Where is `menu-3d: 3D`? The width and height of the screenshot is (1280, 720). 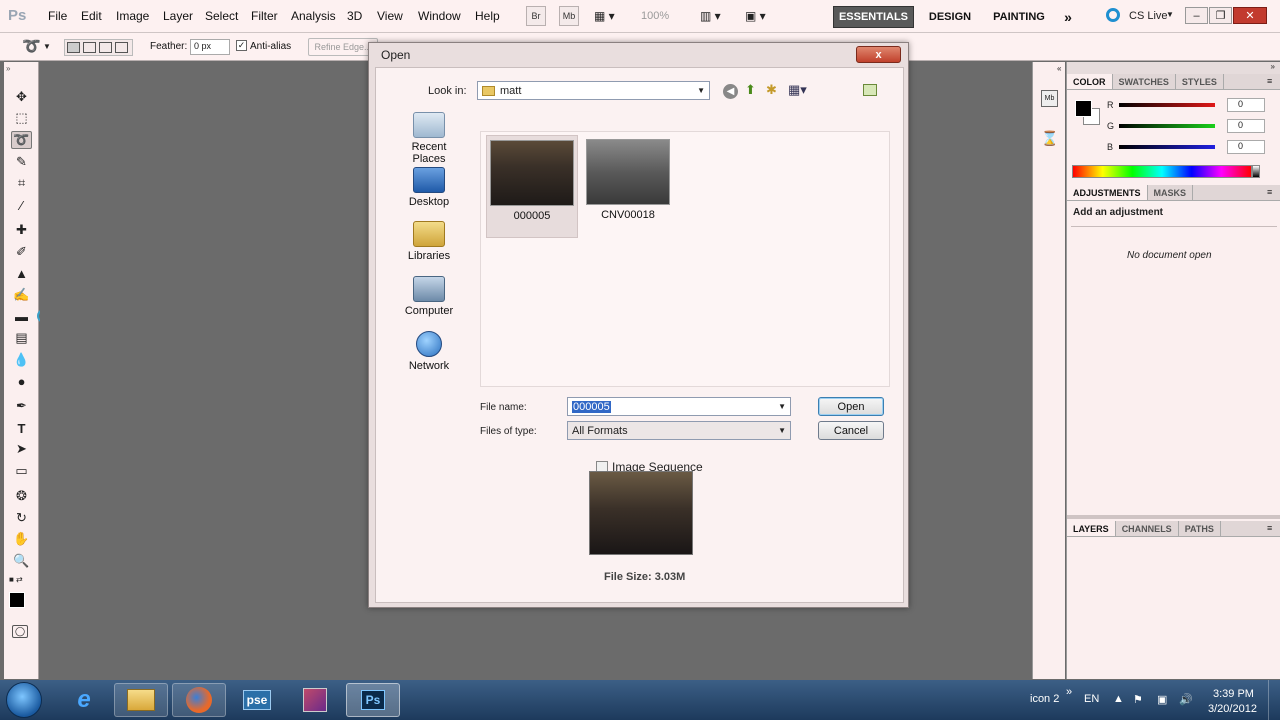
menu-3d: 3D is located at coordinates (354, 16).